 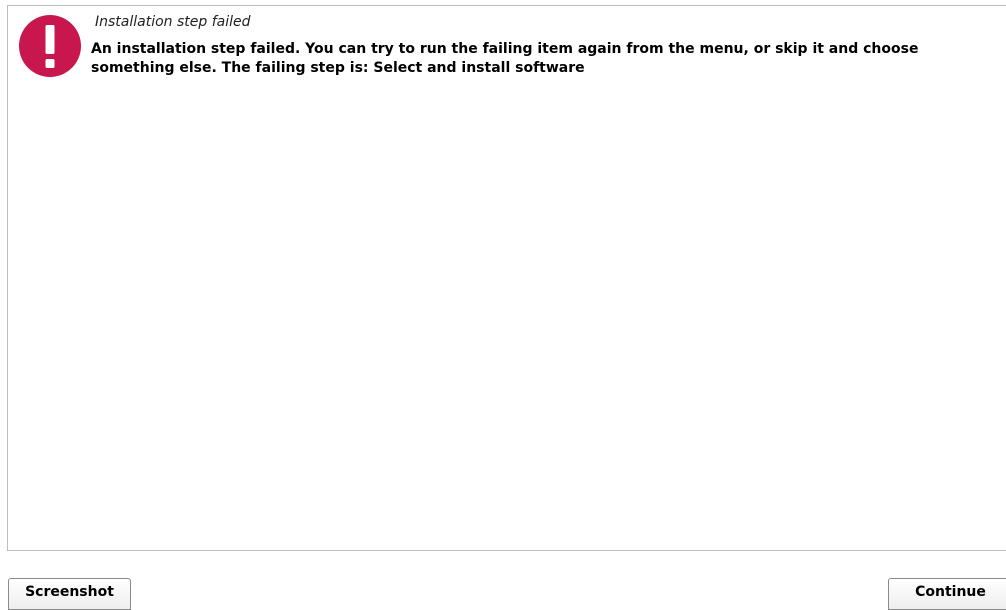 What do you see at coordinates (50, 46) in the screenshot?
I see `alert-icon` at bounding box center [50, 46].